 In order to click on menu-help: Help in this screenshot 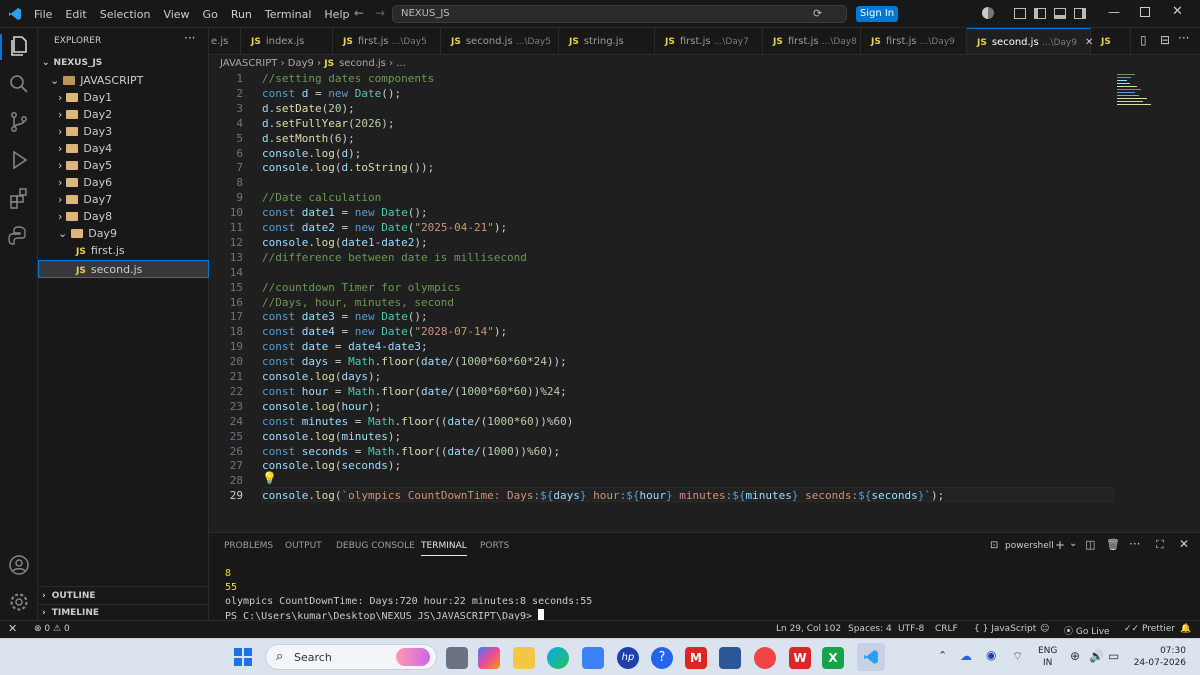, I will do `click(336, 14)`.